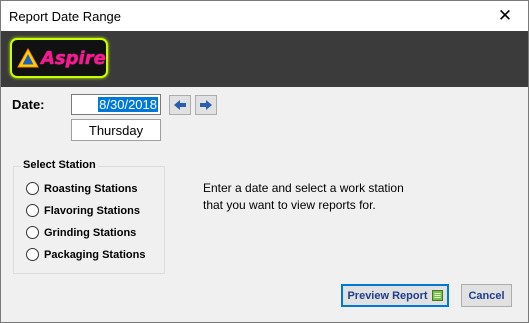  I want to click on arrow-left-icon, so click(180, 105).